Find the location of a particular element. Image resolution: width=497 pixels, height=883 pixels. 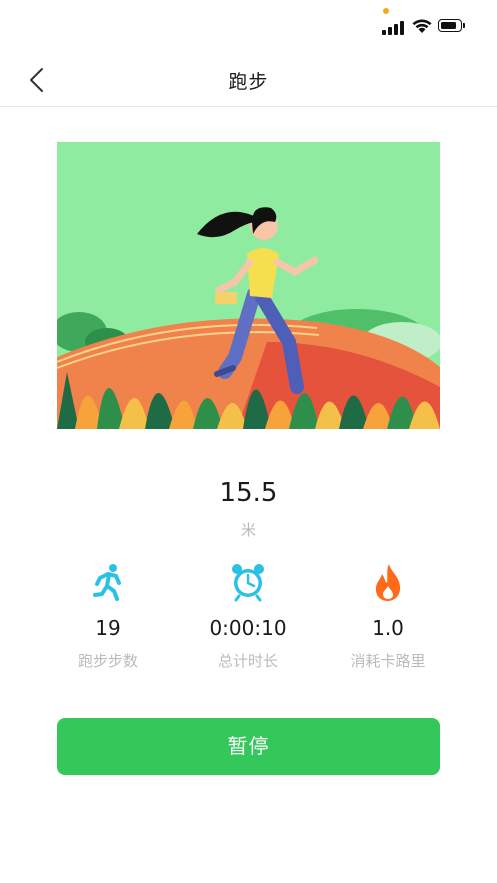

stat-duration-label: 总计时长 is located at coordinates (247, 661).